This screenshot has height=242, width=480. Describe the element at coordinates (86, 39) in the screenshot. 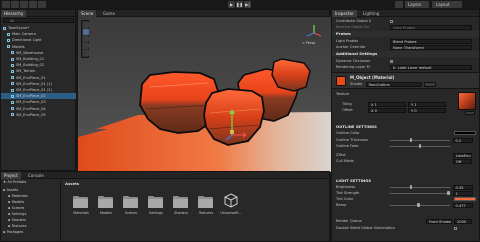

I see `rotate-tool-icon` at that location.